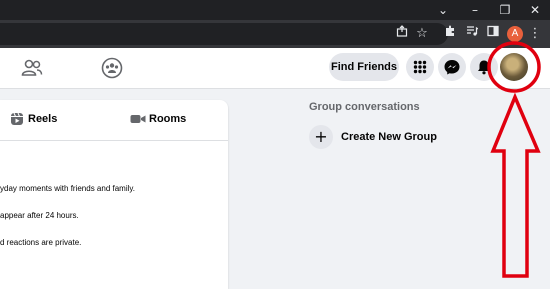  Describe the element at coordinates (275, 10) in the screenshot. I see `browser-title-bar: ⌄ – ❐ ✕` at that location.